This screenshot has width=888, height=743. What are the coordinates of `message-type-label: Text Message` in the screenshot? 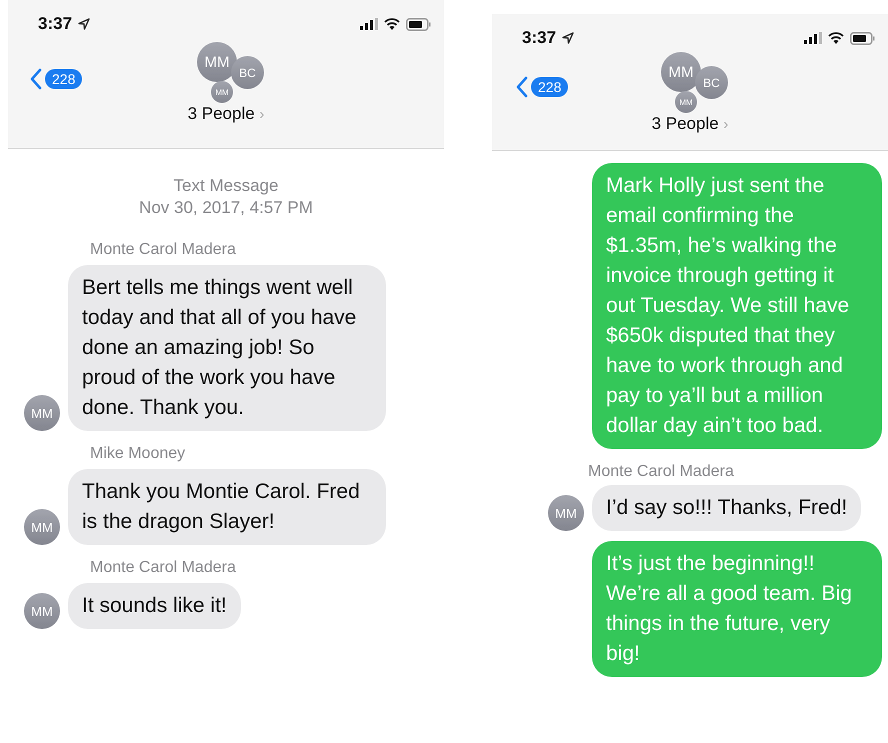 It's located at (226, 186).